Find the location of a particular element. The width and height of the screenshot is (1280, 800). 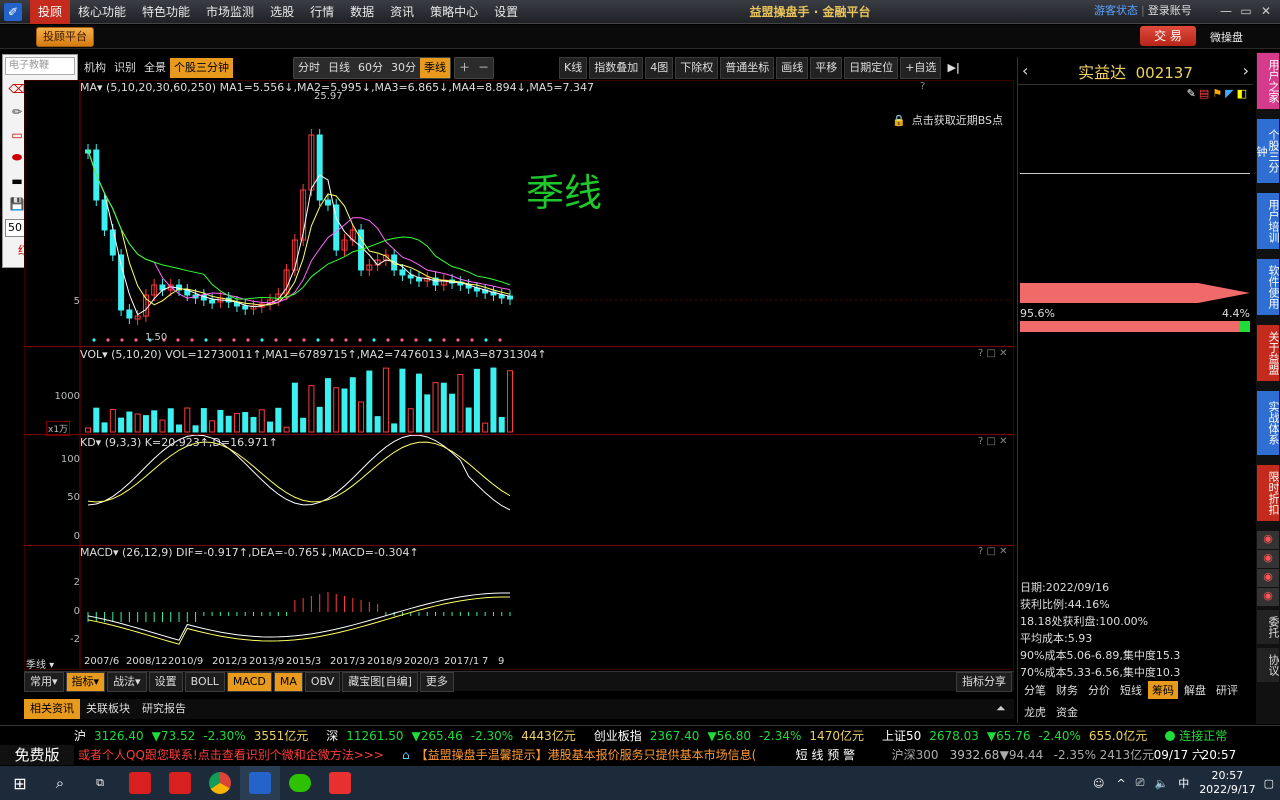

menu-item: 投顾 is located at coordinates (50, 12).